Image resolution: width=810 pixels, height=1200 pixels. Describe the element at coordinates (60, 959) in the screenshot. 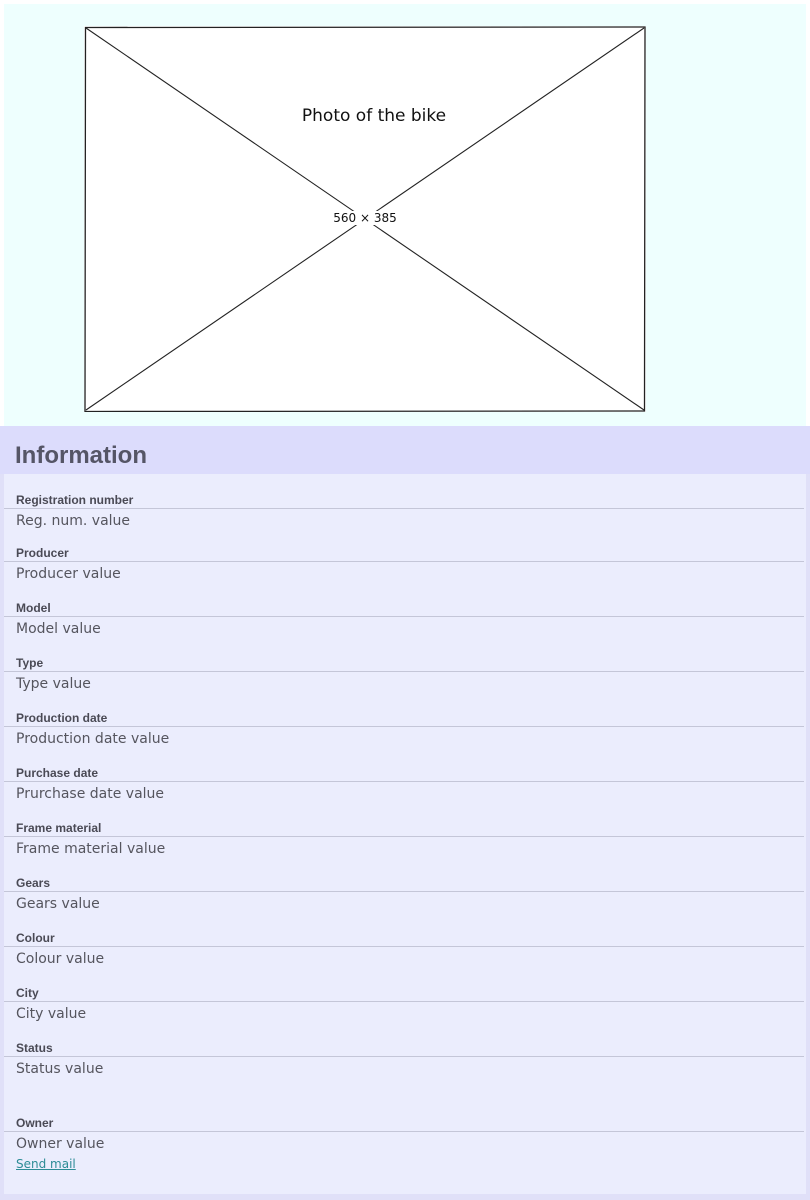

I see `field-value: Colour value` at that location.